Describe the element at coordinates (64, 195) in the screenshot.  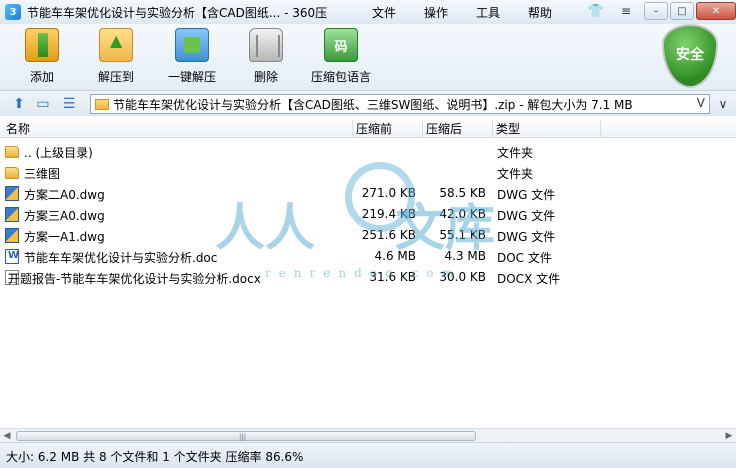
I see `file-name: 方案二A0.dwg` at that location.